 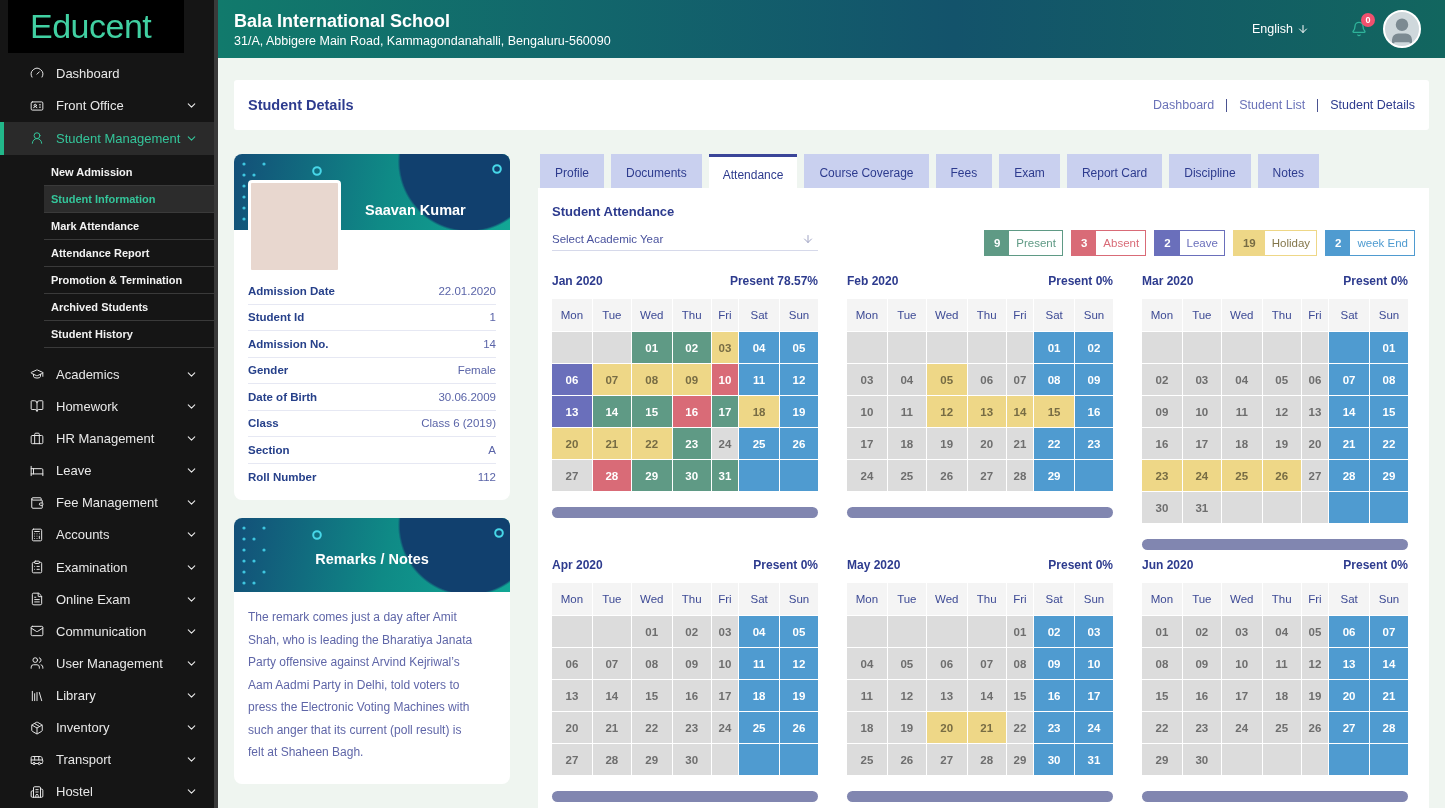 What do you see at coordinates (129, 281) in the screenshot?
I see `submenu-item: Promotion & Termination` at bounding box center [129, 281].